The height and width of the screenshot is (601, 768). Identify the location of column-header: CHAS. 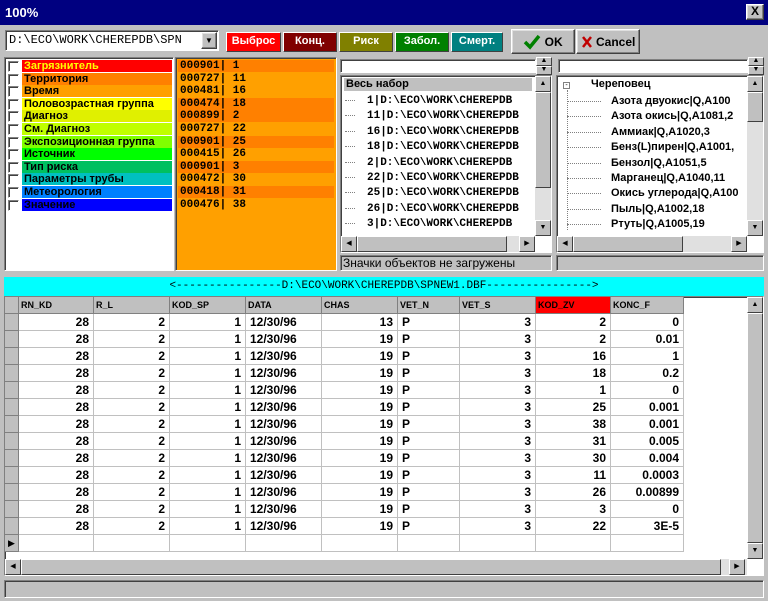
(360, 305).